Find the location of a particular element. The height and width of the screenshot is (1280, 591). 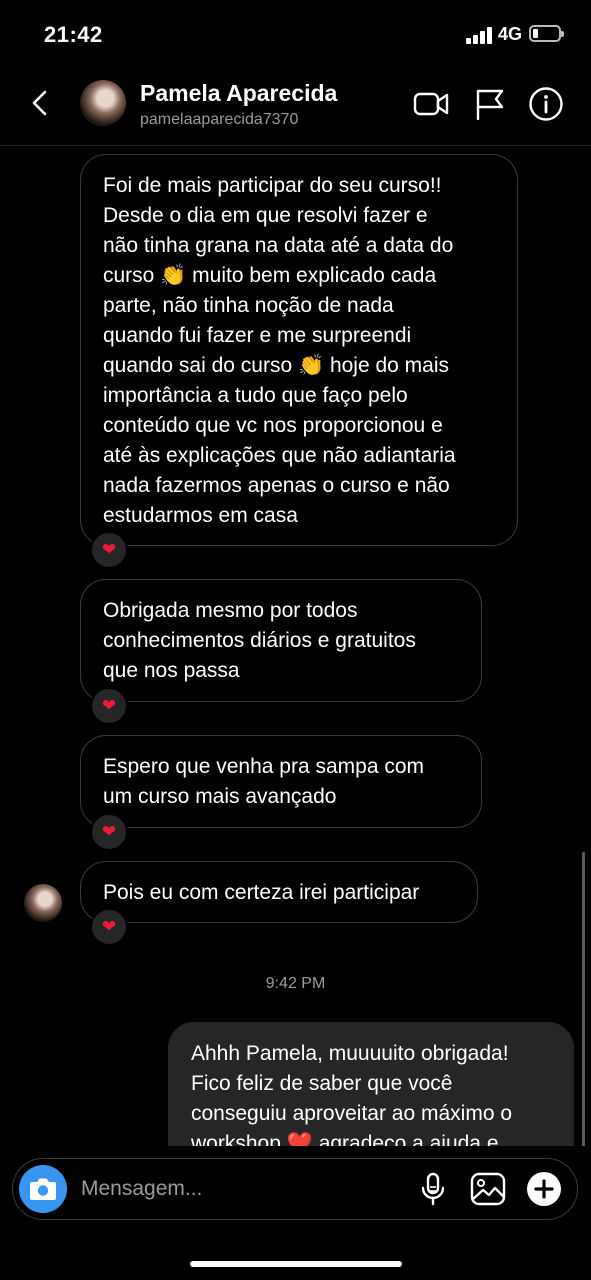

add-icon is located at coordinates (544, 1189).